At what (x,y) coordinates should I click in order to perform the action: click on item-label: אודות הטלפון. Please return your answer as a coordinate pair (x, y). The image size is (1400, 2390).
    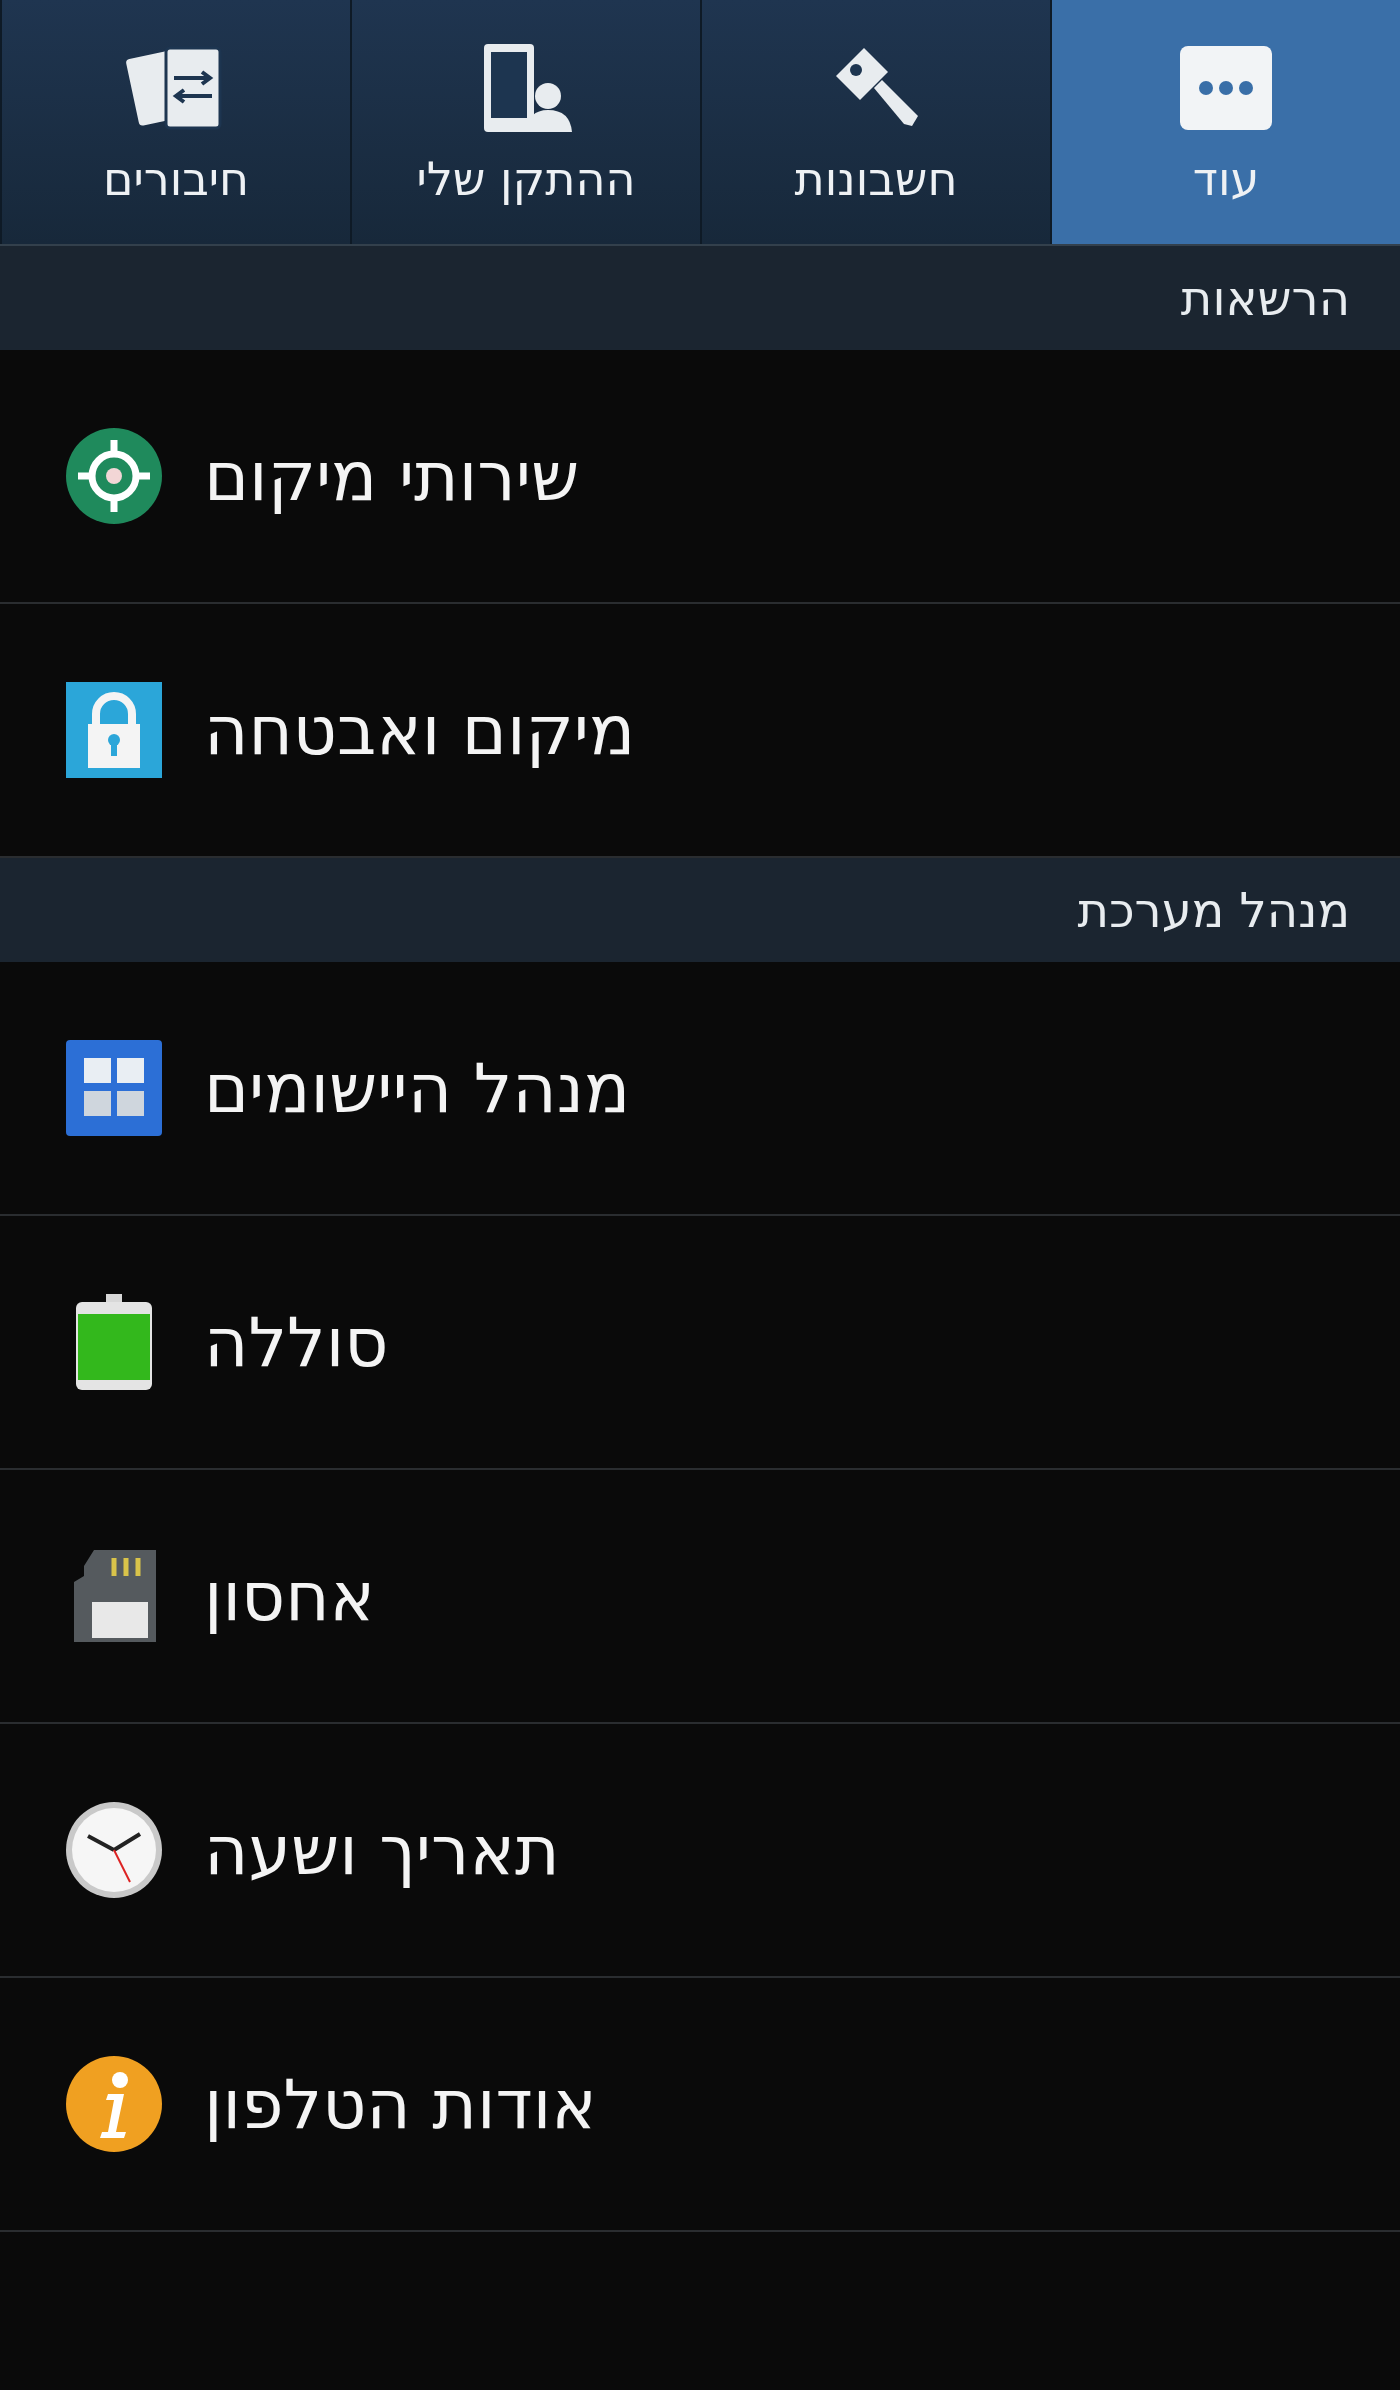
    Looking at the image, I should click on (400, 2104).